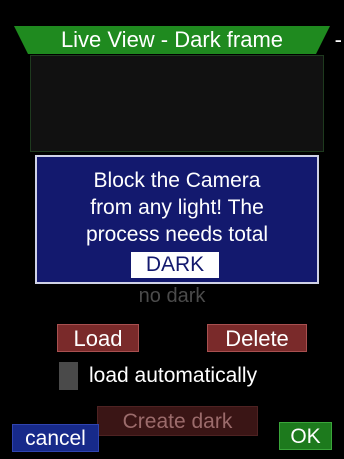 Image resolution: width=344 pixels, height=459 pixels. I want to click on load-automatically-checkbox, so click(68, 376).